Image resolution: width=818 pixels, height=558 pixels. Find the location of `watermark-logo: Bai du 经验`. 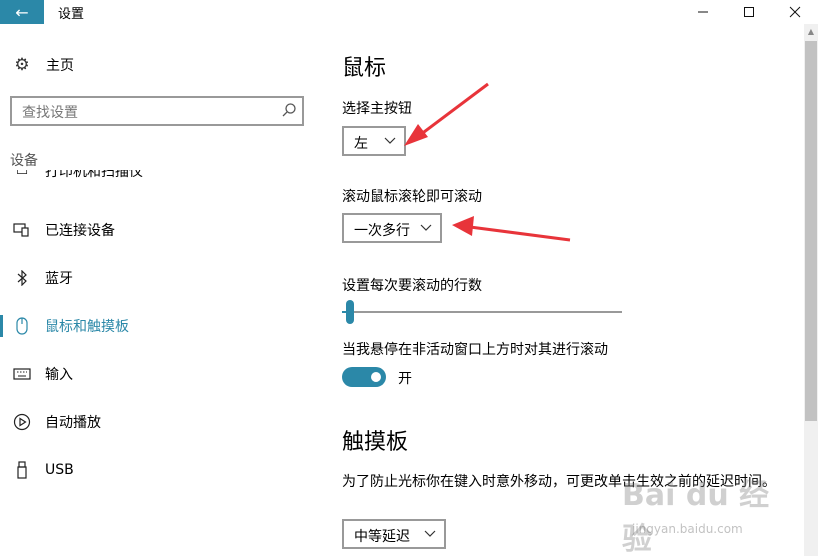

watermark-logo: Bai du 经验 is located at coordinates (696, 517).